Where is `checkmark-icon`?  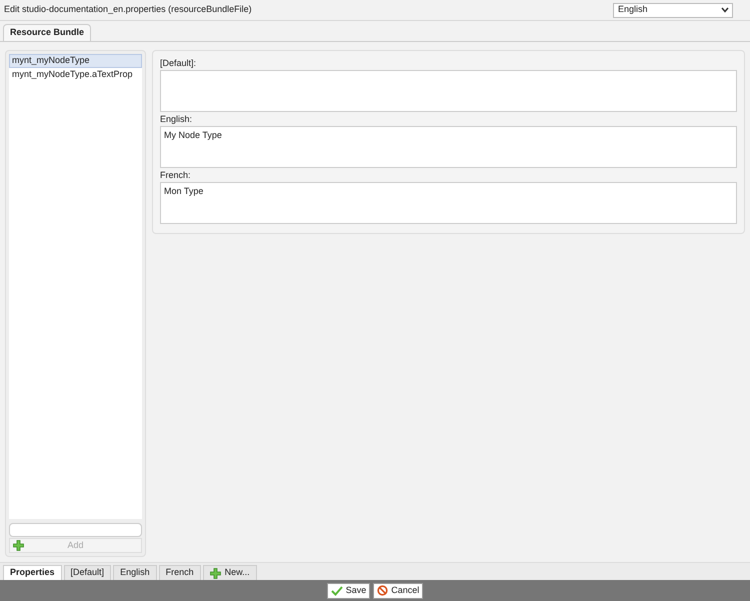
checkmark-icon is located at coordinates (336, 591).